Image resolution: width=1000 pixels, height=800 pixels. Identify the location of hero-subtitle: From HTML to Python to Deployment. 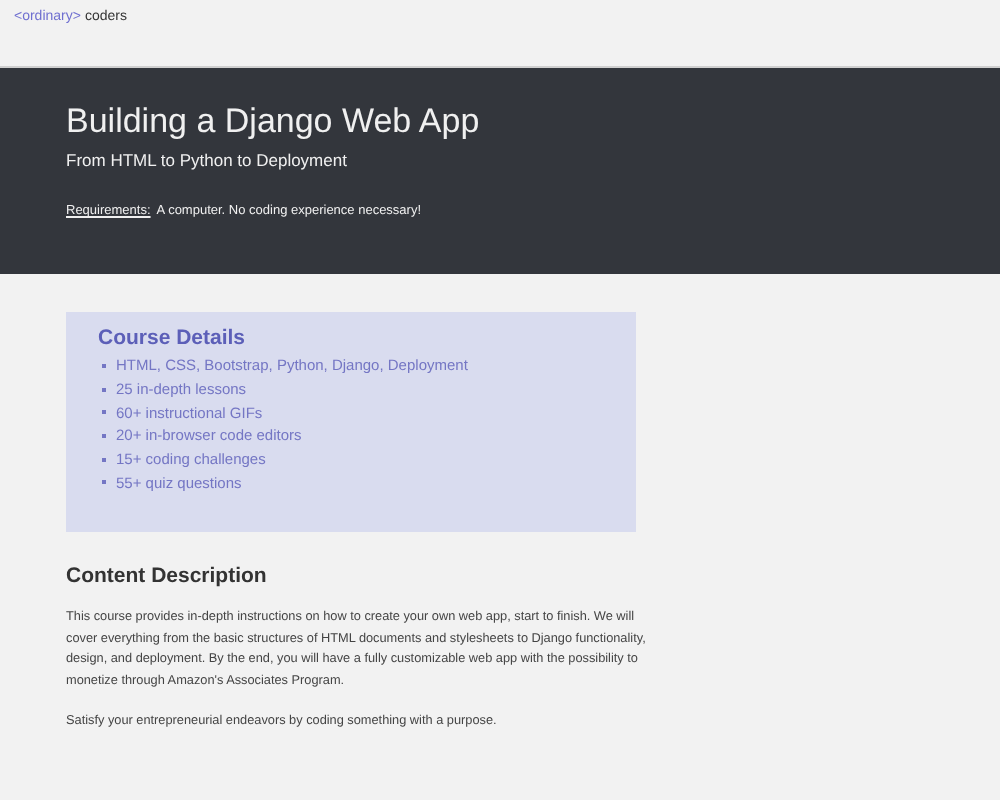
(207, 160).